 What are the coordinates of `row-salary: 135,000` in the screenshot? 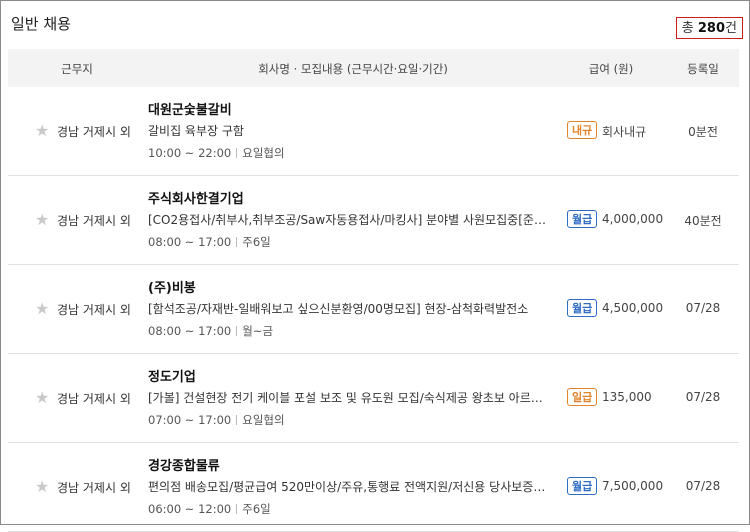 It's located at (627, 397).